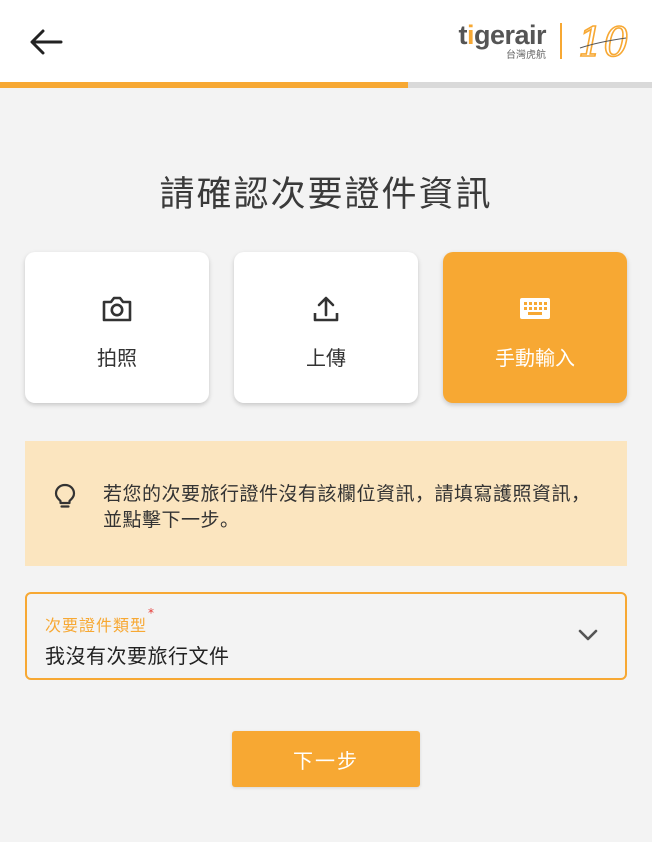  What do you see at coordinates (117, 327) in the screenshot?
I see `method-photo-button: 拍照` at bounding box center [117, 327].